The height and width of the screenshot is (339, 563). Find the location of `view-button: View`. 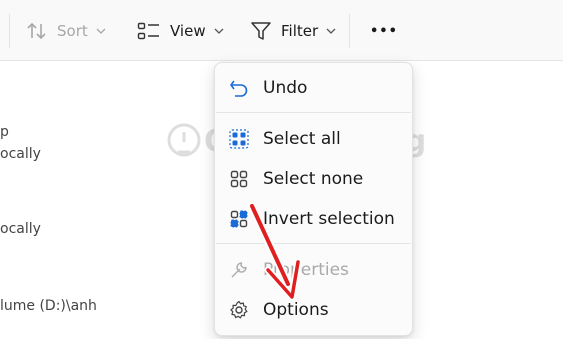

view-button: View is located at coordinates (180, 31).